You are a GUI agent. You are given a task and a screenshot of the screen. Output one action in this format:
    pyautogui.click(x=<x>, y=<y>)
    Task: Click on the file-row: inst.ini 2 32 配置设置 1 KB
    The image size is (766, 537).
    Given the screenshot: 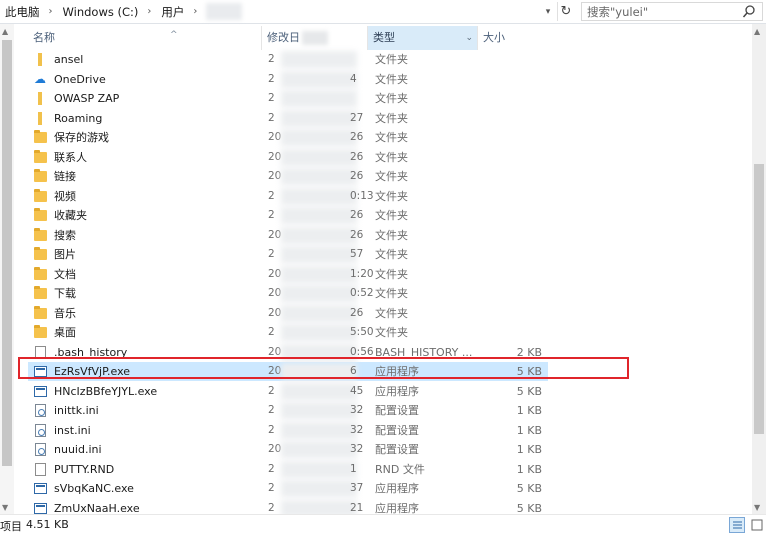 What is the action you would take?
    pyautogui.click(x=288, y=430)
    